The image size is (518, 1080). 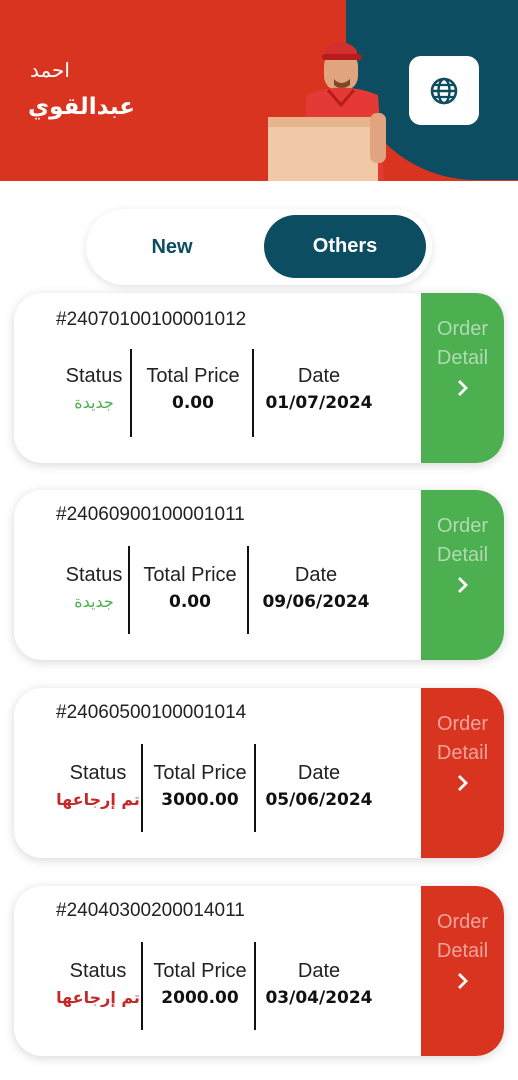 What do you see at coordinates (200, 984) in the screenshot?
I see `price-column: Total Price 2000.00` at bounding box center [200, 984].